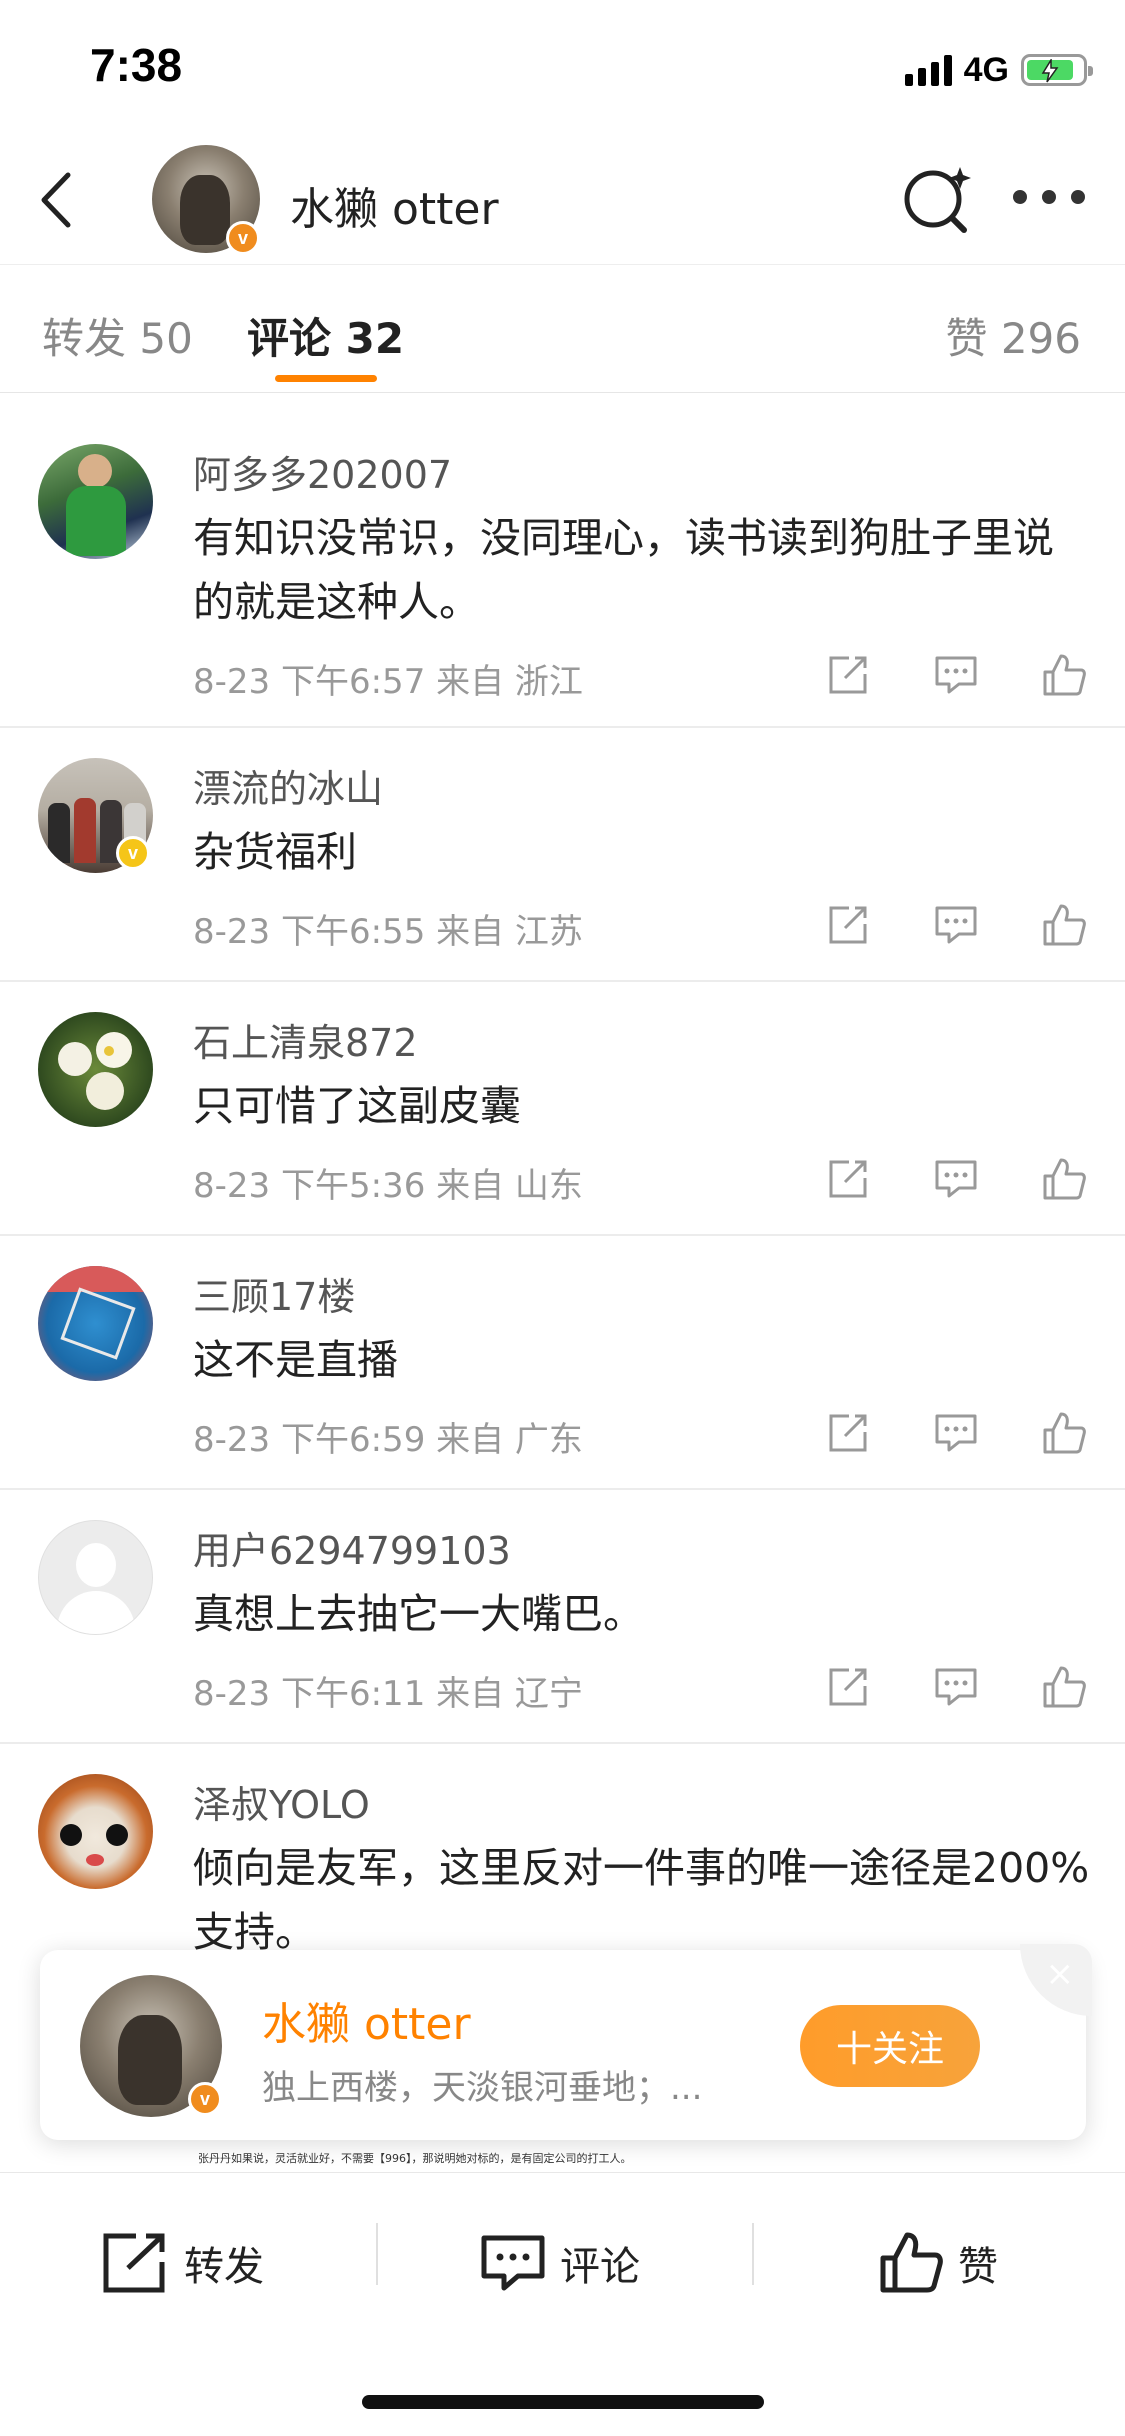 This screenshot has height=2436, width=1125. Describe the element at coordinates (357, 1106) in the screenshot. I see `comment-text: 只可惜了这副皮囊` at that location.